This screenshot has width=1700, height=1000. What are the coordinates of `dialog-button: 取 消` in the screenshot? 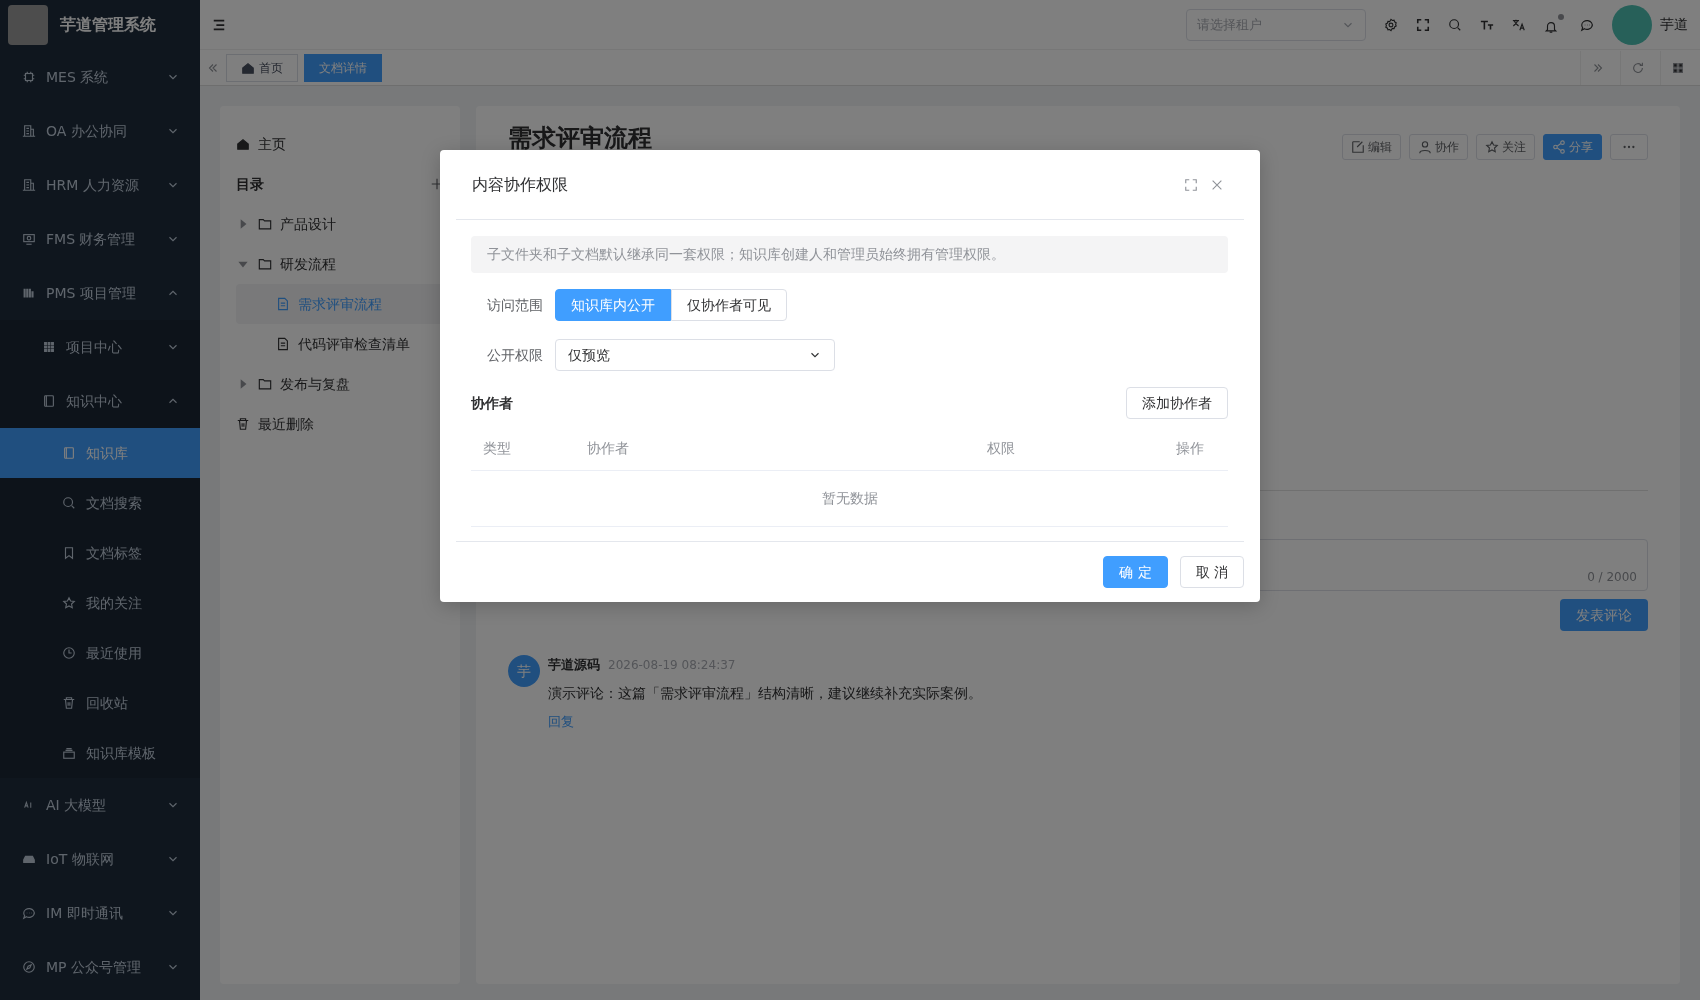 It's located at (1211, 572).